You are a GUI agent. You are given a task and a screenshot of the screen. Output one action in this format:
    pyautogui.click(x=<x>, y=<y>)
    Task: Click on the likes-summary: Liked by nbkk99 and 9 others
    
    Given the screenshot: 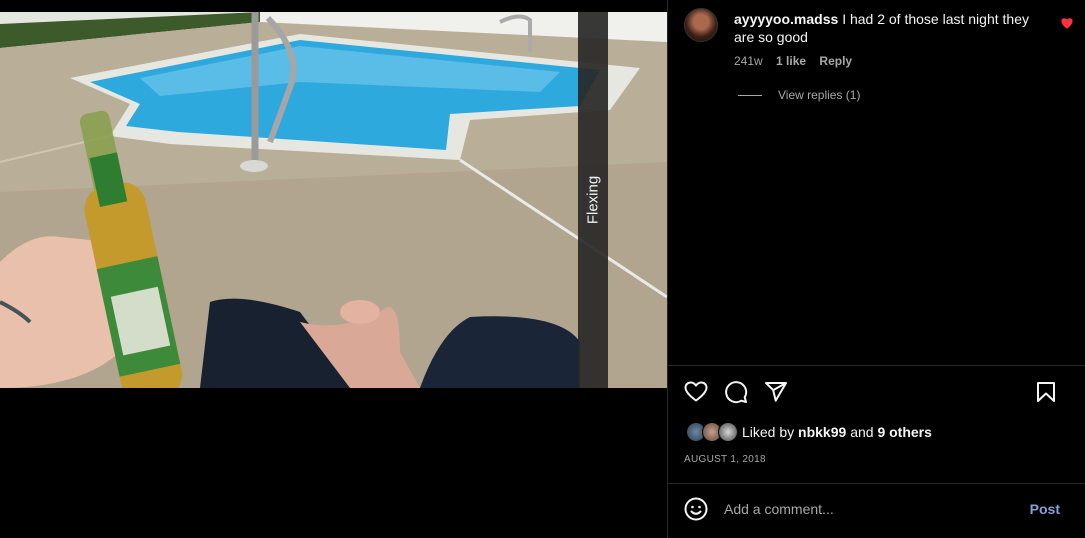 What is the action you would take?
    pyautogui.click(x=837, y=432)
    